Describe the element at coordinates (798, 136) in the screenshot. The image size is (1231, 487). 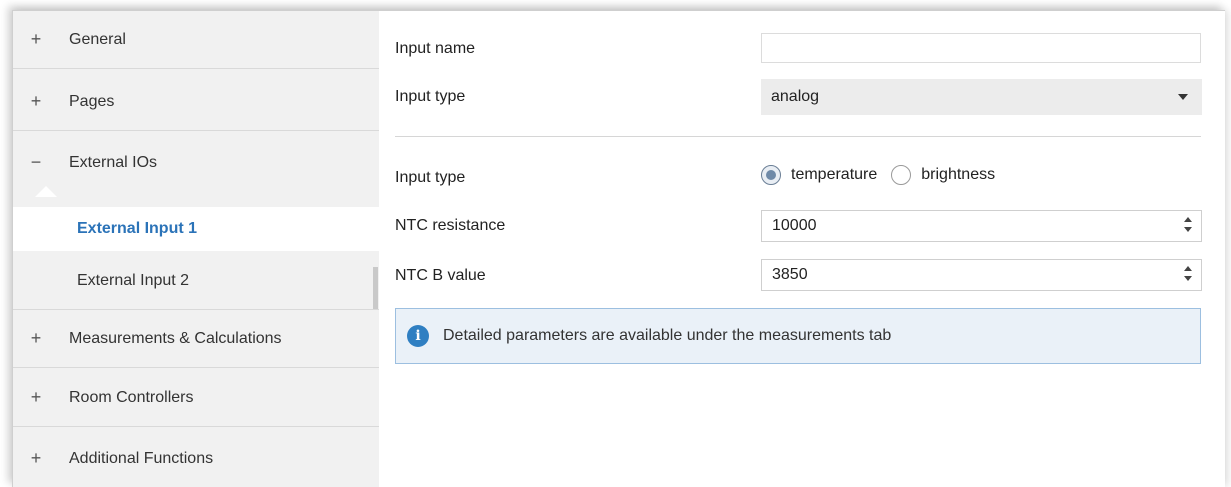
I see `divider` at that location.